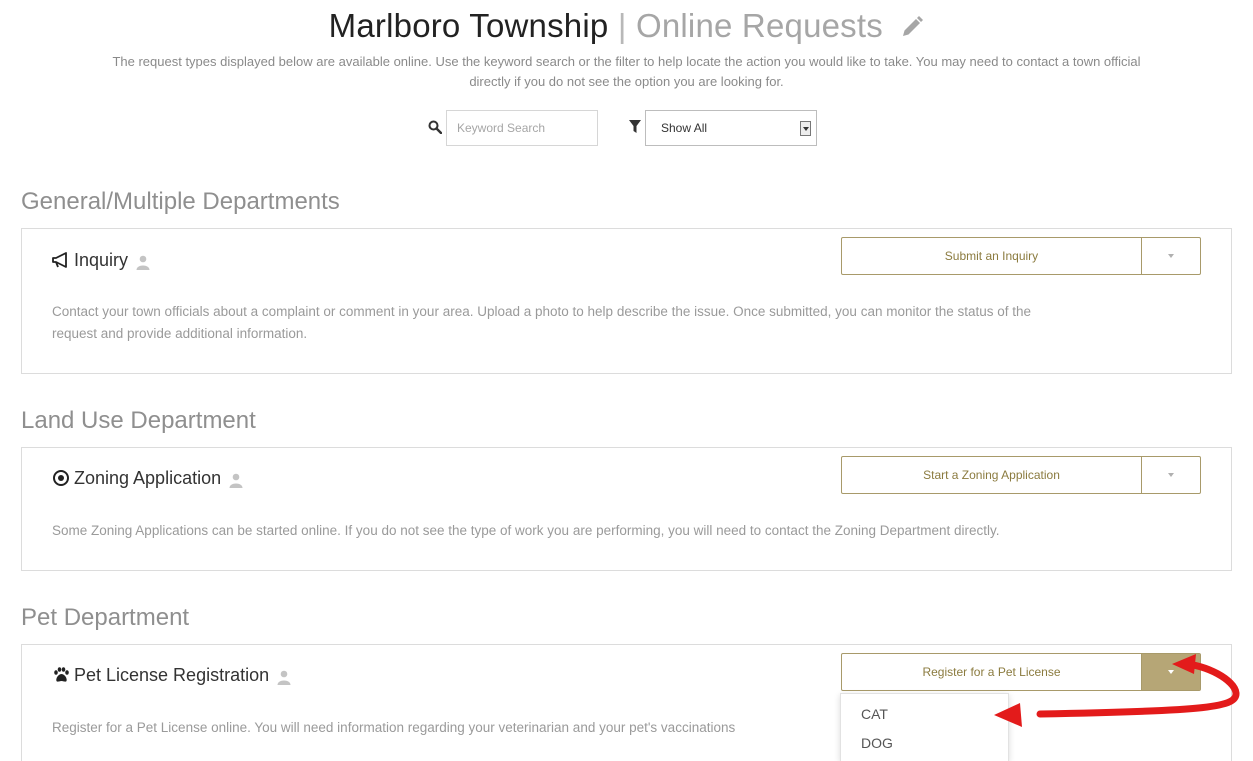 The height and width of the screenshot is (761, 1253). What do you see at coordinates (61, 260) in the screenshot?
I see `megaphone-icon` at bounding box center [61, 260].